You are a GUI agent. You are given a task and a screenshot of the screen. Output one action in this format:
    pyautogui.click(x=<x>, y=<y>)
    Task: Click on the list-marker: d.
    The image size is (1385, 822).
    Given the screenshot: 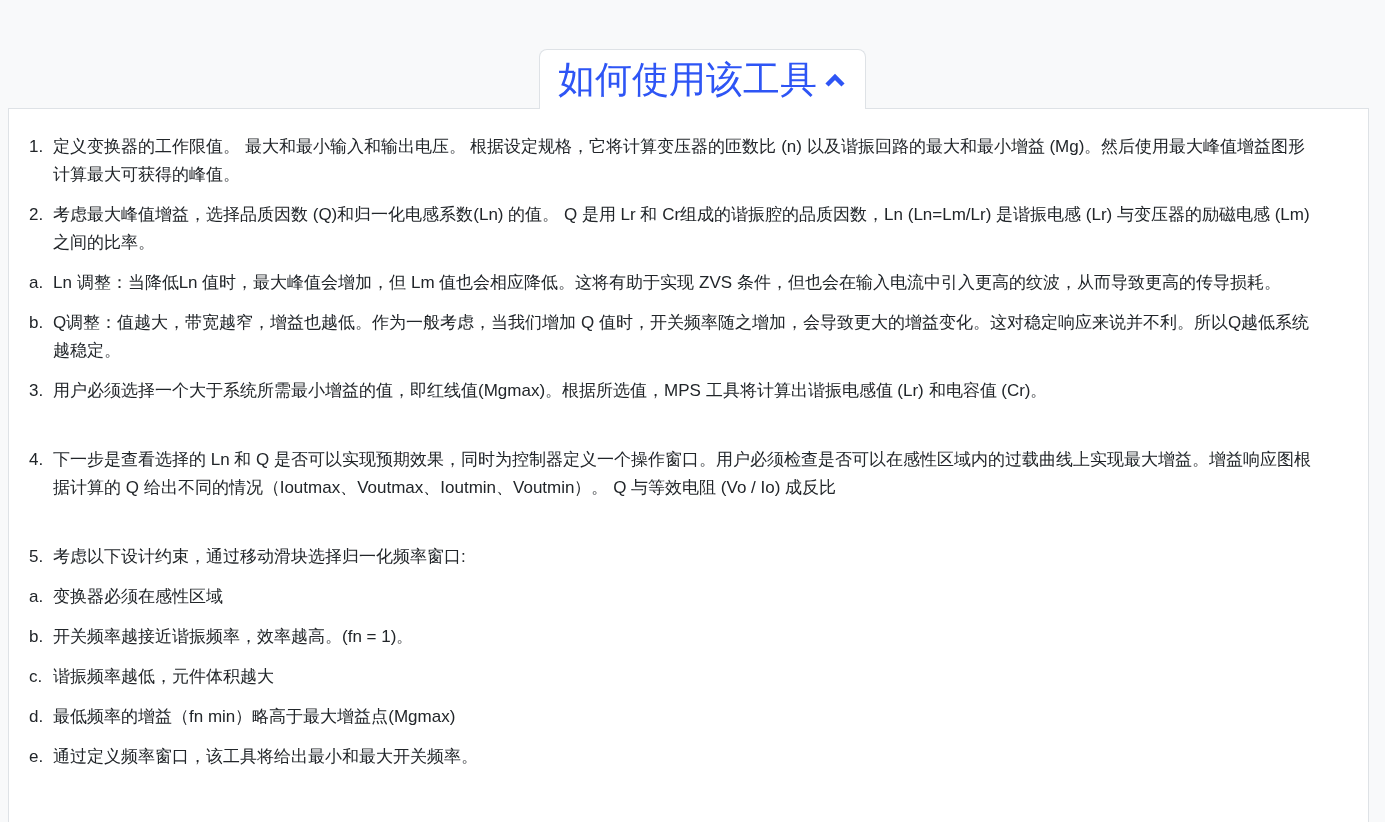 What is the action you would take?
    pyautogui.click(x=37, y=717)
    